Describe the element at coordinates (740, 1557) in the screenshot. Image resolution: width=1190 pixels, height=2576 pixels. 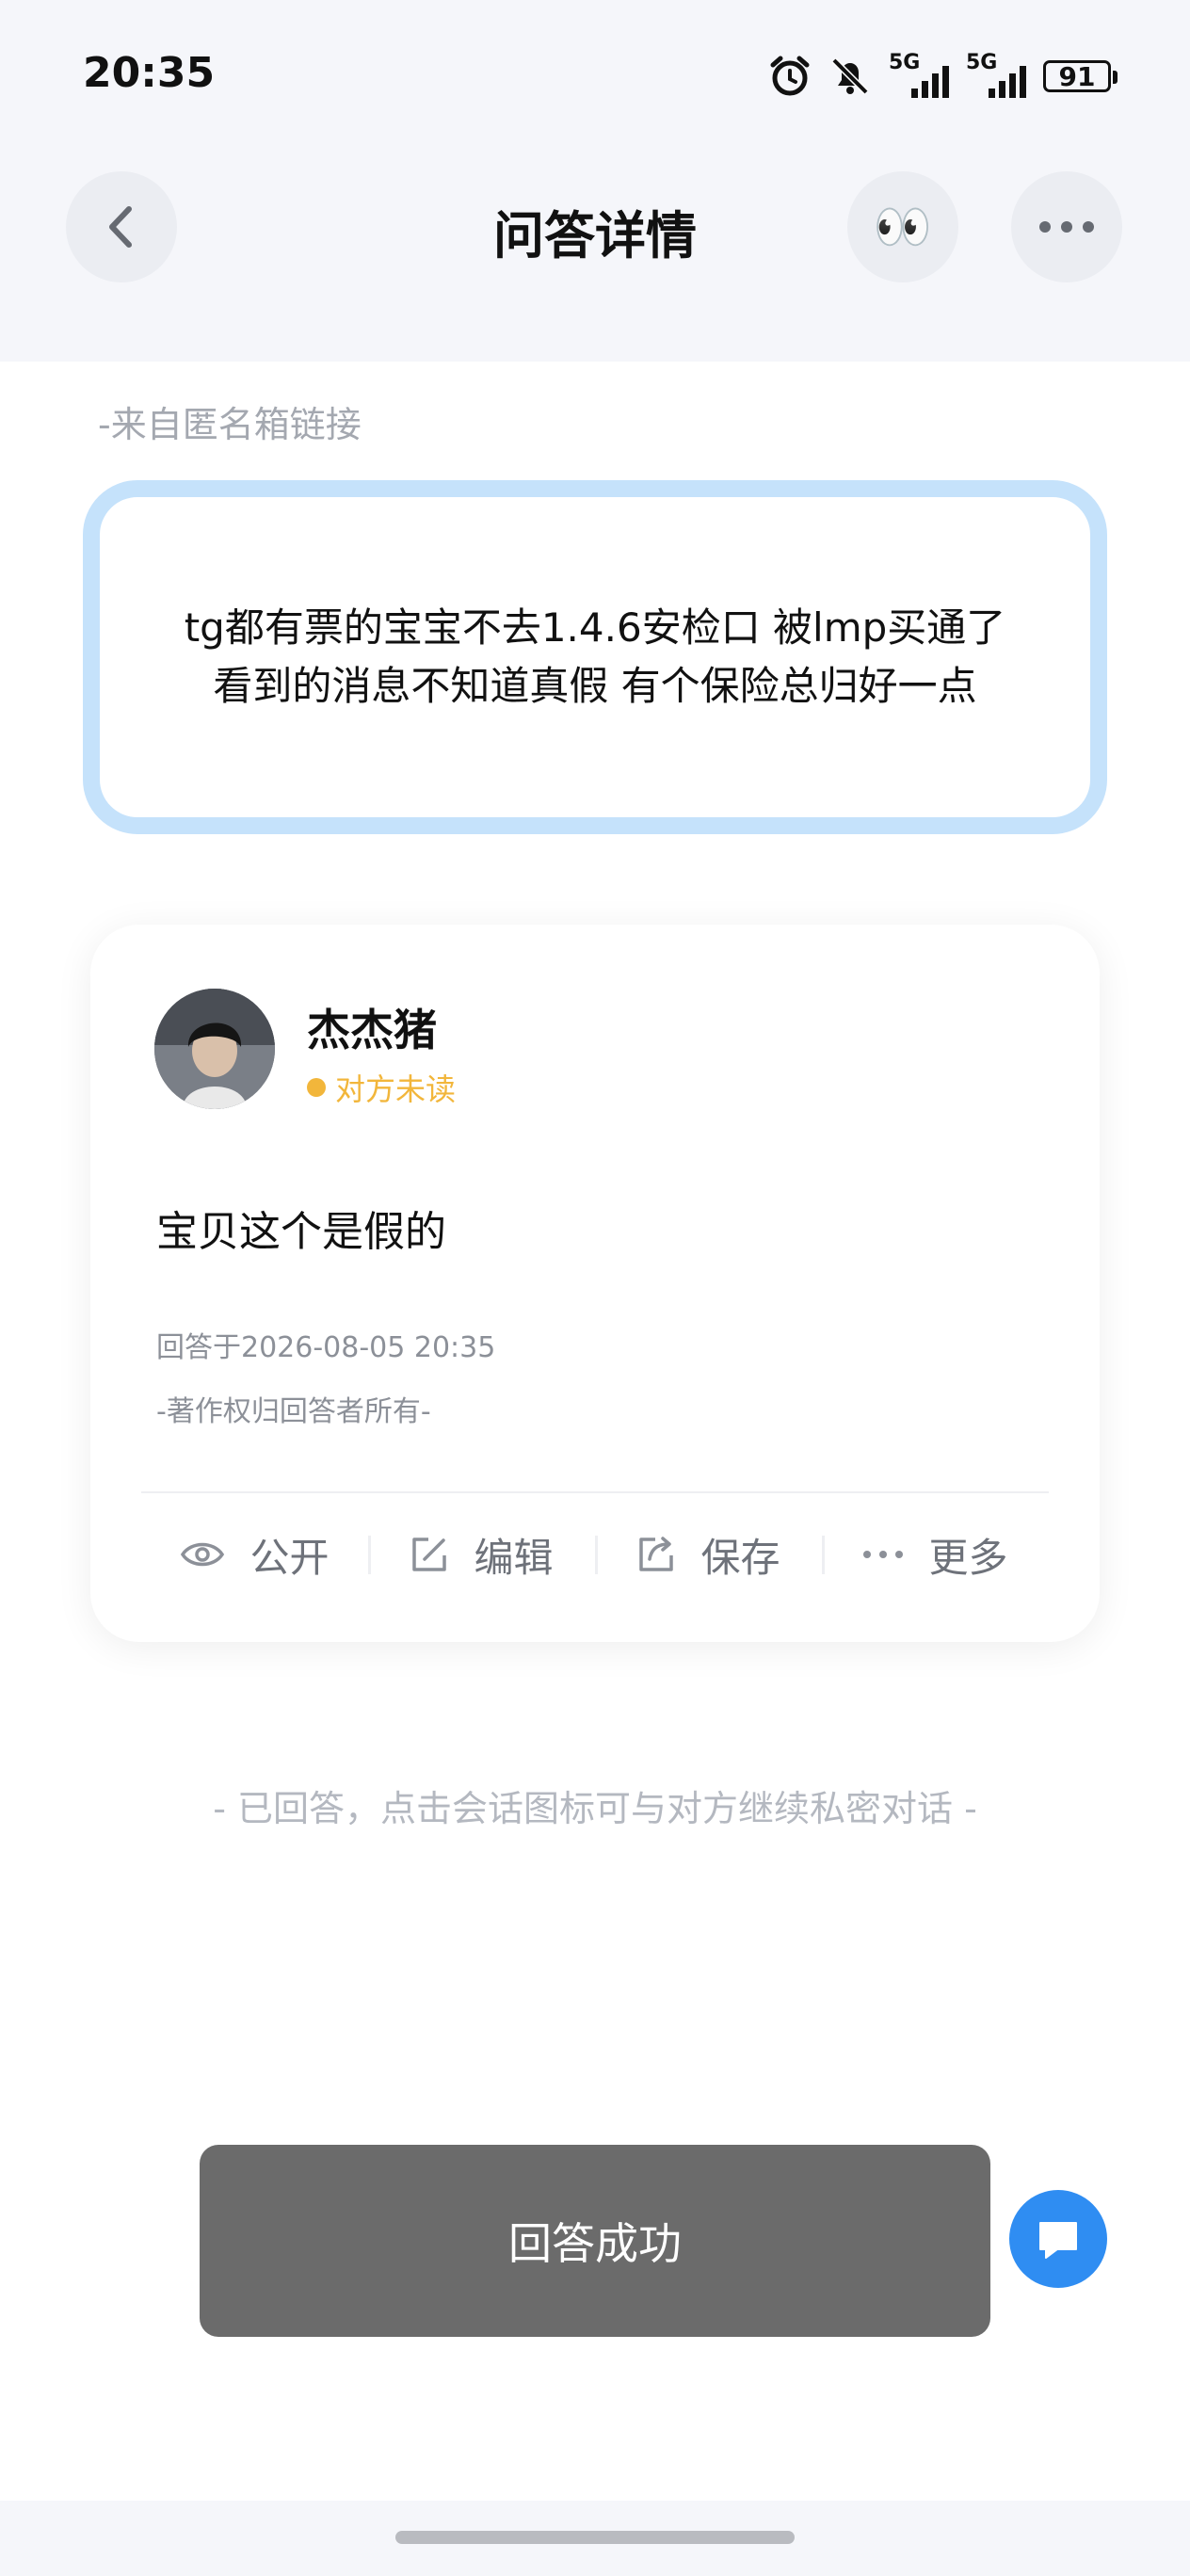
I see `save-label: 保存` at that location.